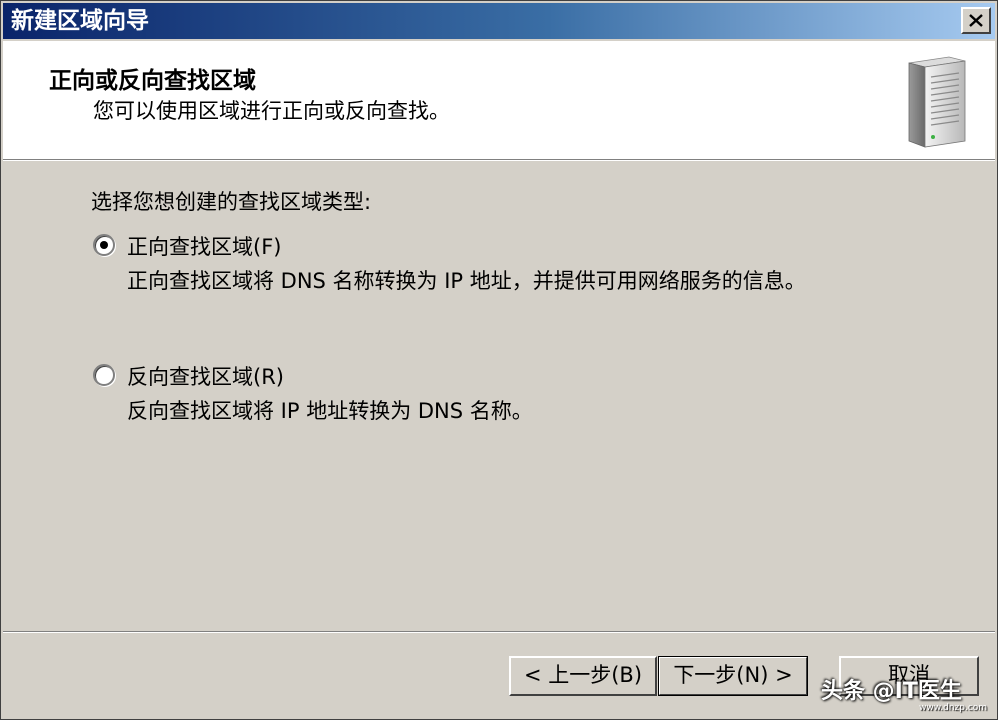 This screenshot has height=720, width=998. I want to click on footer-divider-highlight, so click(499, 632).